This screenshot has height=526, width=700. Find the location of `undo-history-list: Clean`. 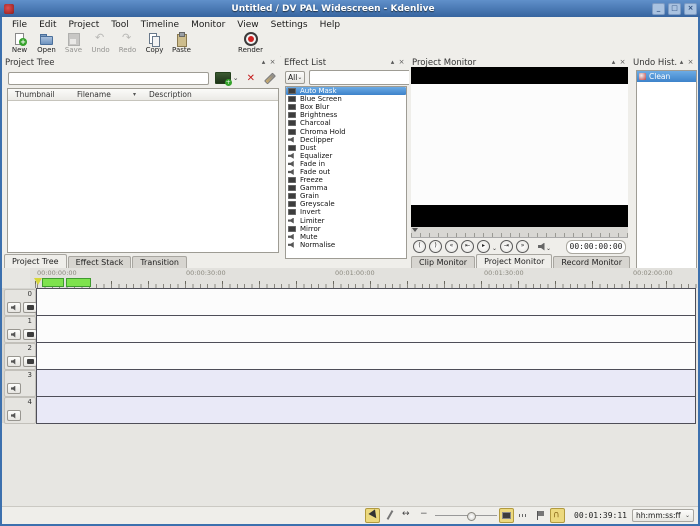

undo-history-list: Clean is located at coordinates (666, 169).